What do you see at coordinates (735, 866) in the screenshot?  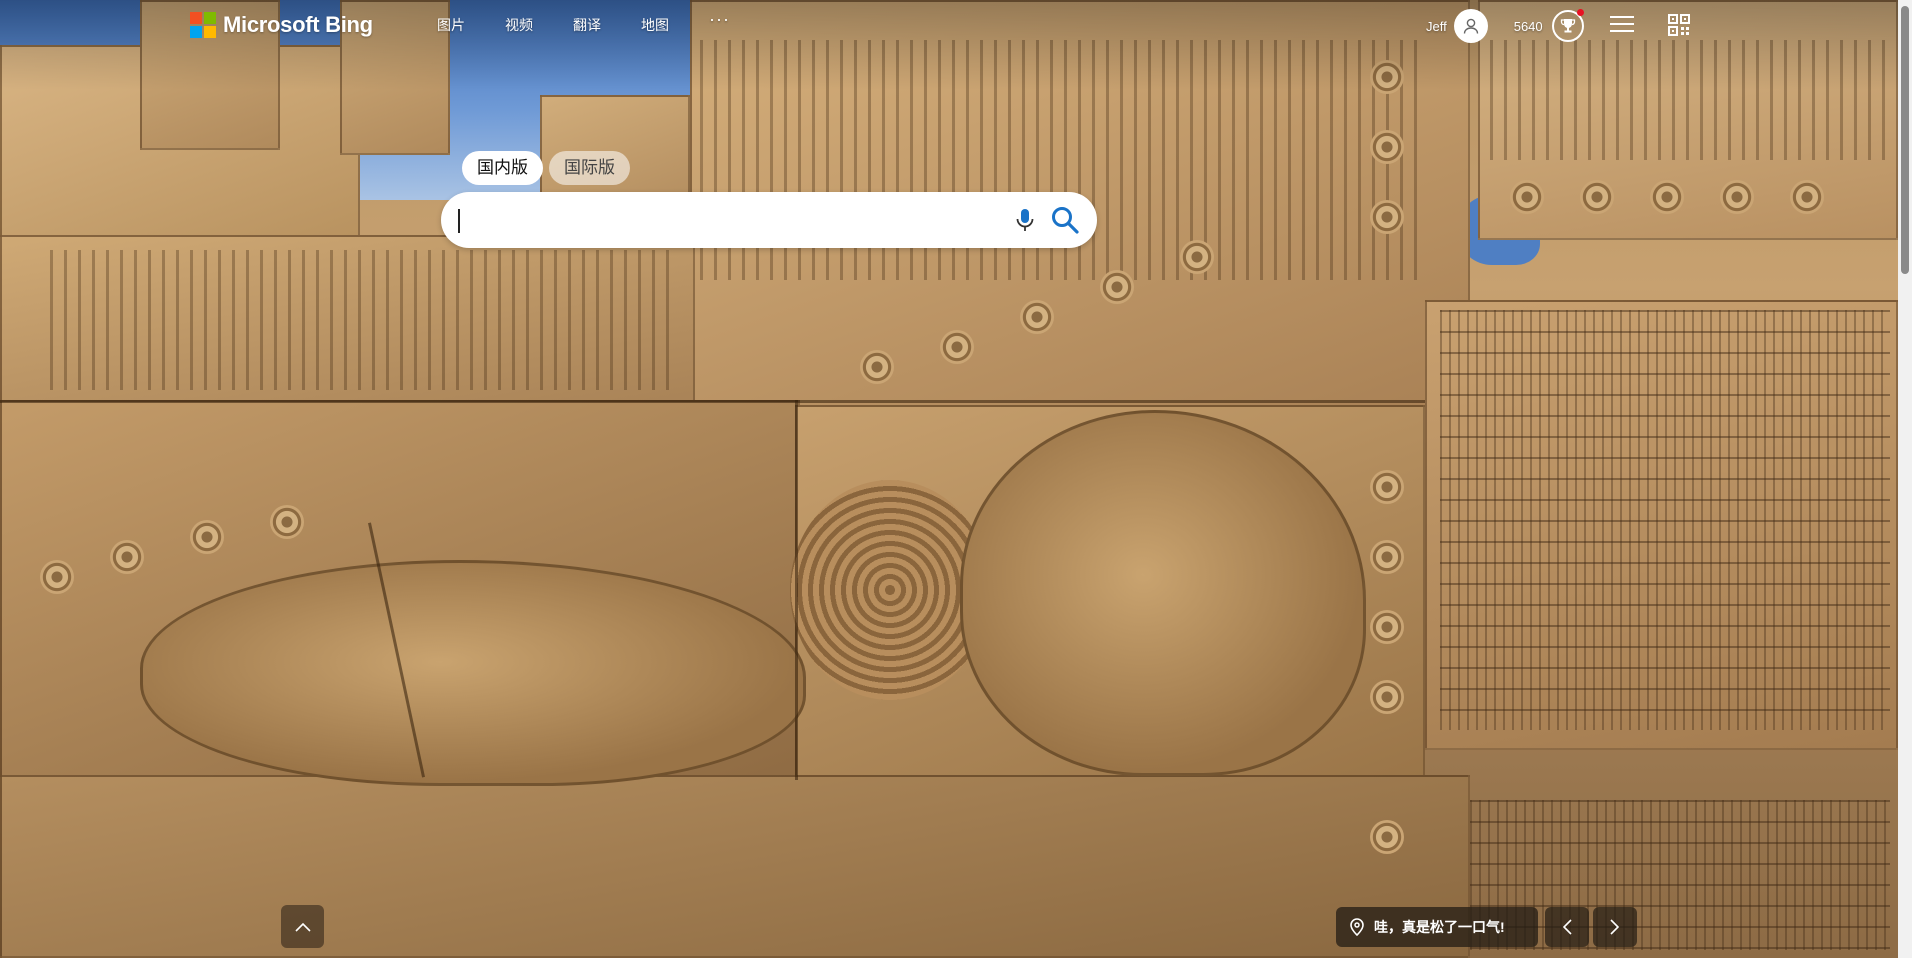 I see `stone-block` at bounding box center [735, 866].